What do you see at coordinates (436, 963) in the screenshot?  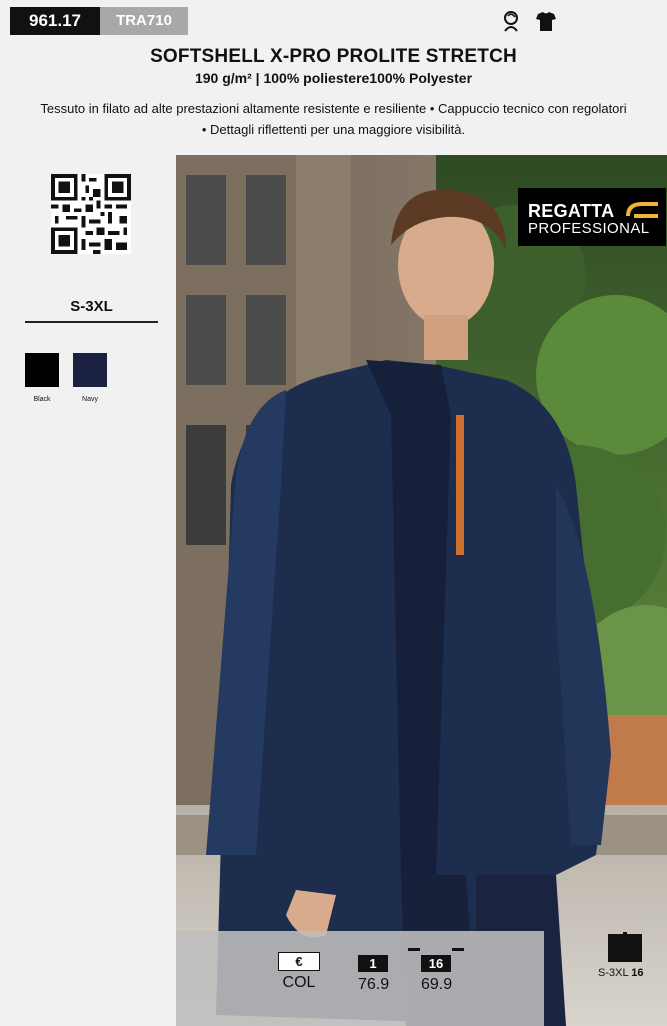 I see `tier2-quantity: 16` at bounding box center [436, 963].